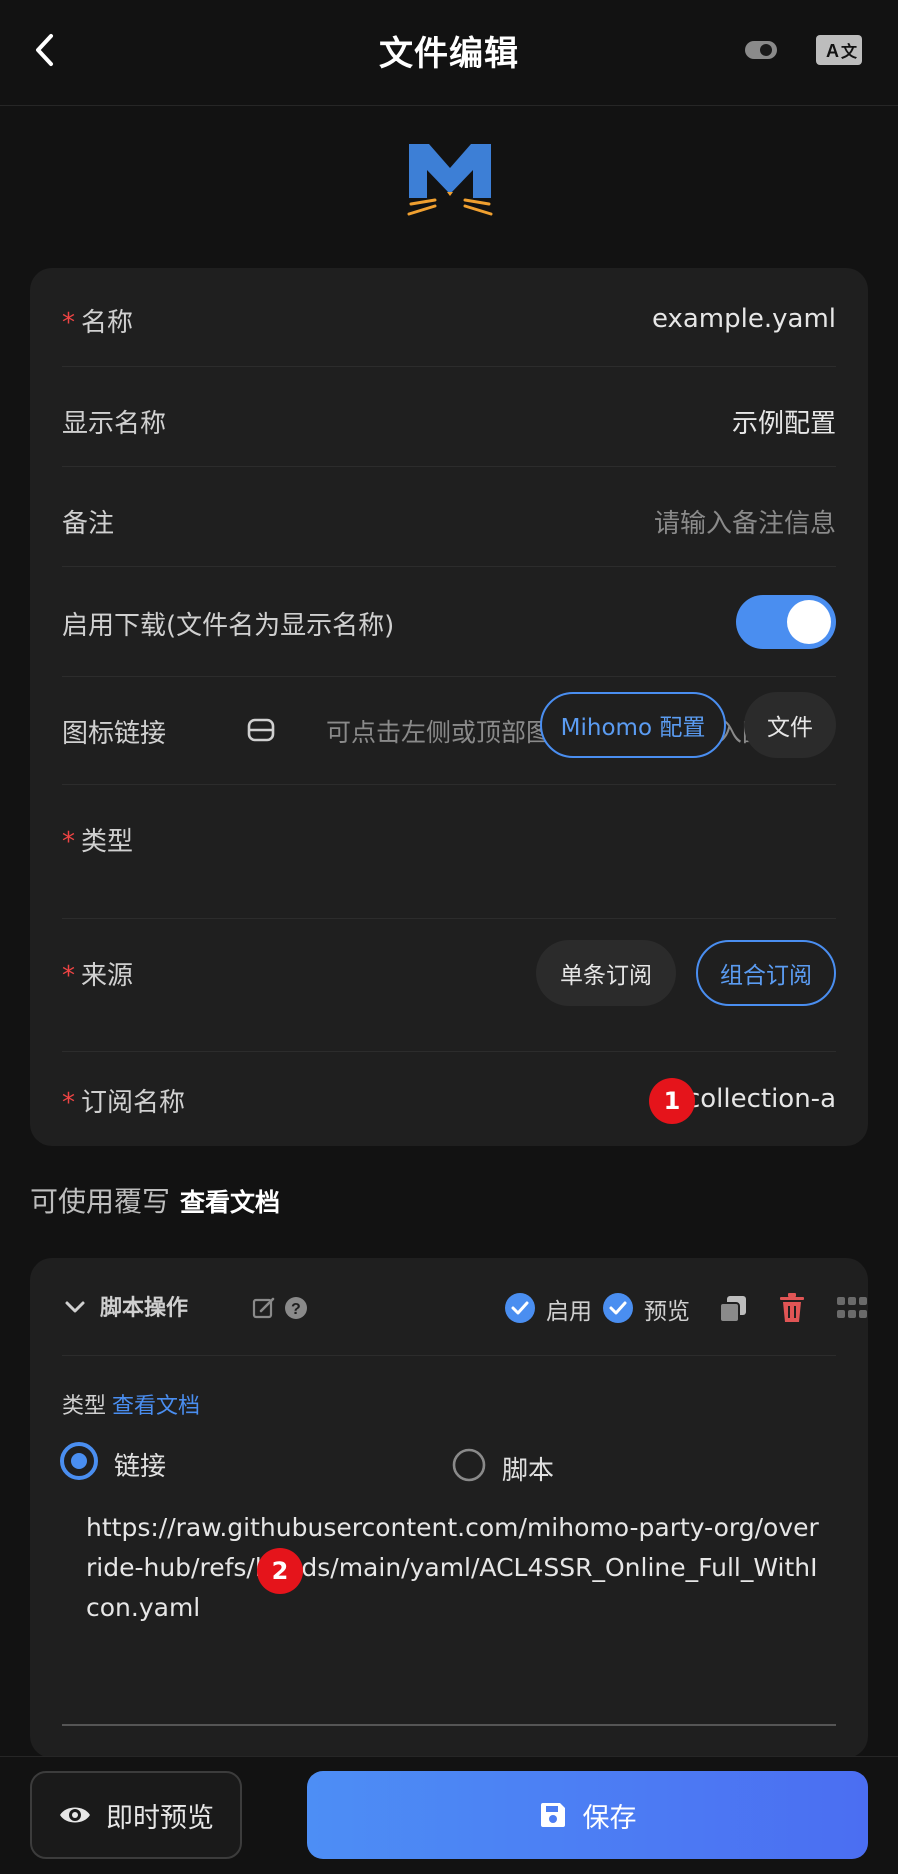  Describe the element at coordinates (449, 517) in the screenshot. I see `remark-row: 备注 请输入备注信息` at that location.